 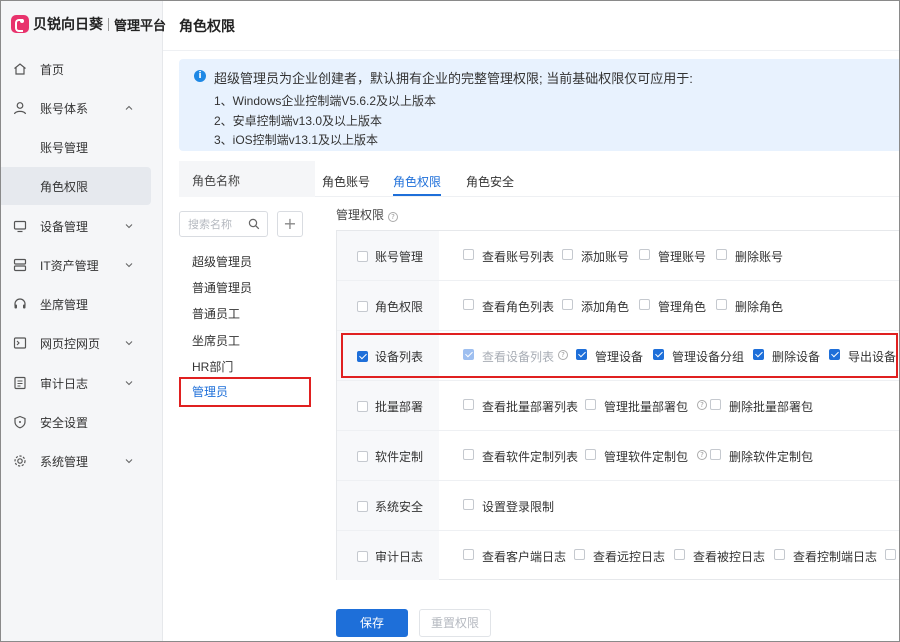 What do you see at coordinates (618, 456) in the screenshot?
I see `permission-row: 软件定制 查看软件定制列表 管理软件定制包? 删除软件定制包` at bounding box center [618, 456].